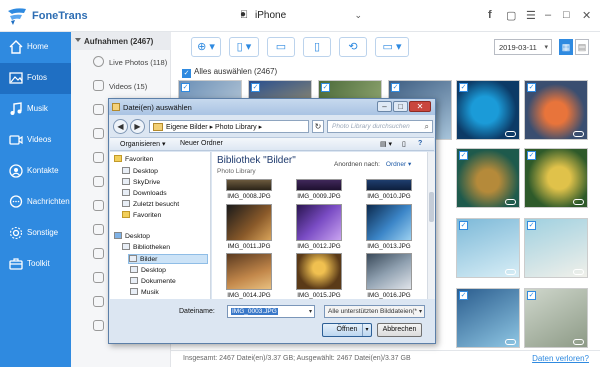 Image resolution: width=600 pixels, height=367 pixels. I want to click on album-header: Aufnahmen (2467), so click(121, 41).